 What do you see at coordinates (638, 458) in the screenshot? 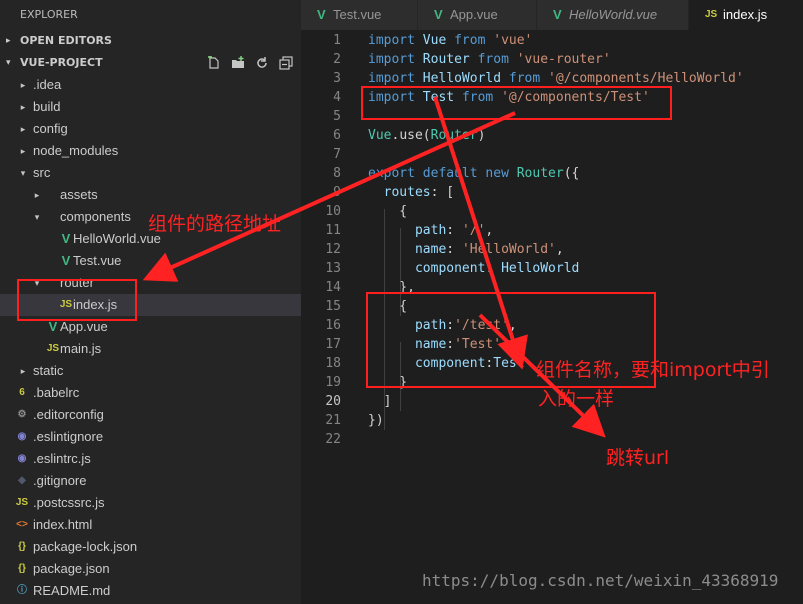
I see `url-annotation: 跳转url` at bounding box center [638, 458].